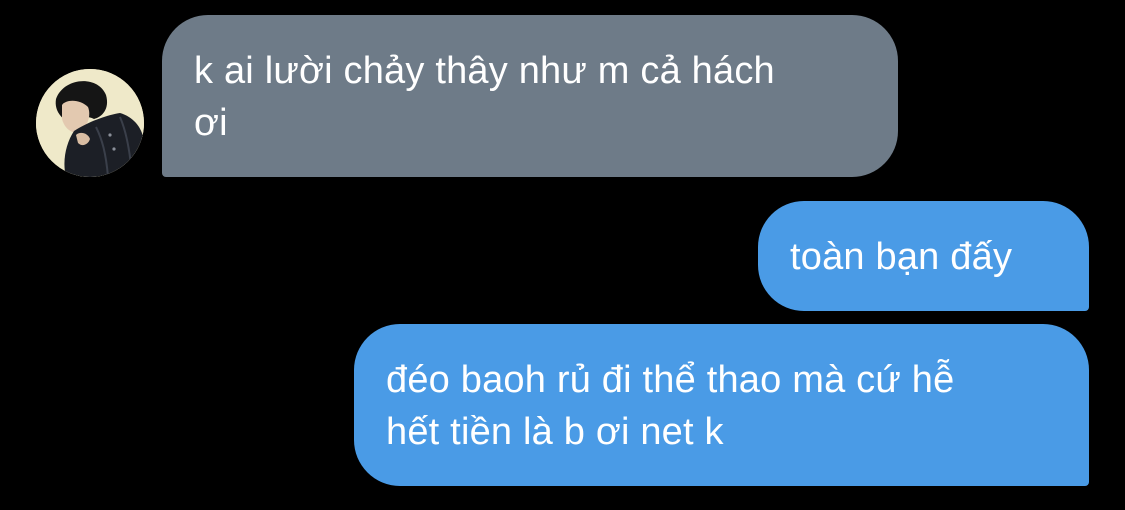  I want to click on message-text-line: đéo baoh rủ đi thể thao mà cứ hễ, so click(670, 380).